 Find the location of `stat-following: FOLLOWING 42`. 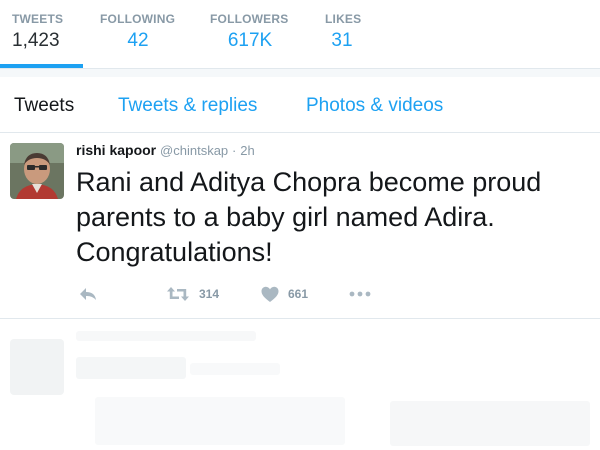

stat-following: FOLLOWING 42 is located at coordinates (138, 32).